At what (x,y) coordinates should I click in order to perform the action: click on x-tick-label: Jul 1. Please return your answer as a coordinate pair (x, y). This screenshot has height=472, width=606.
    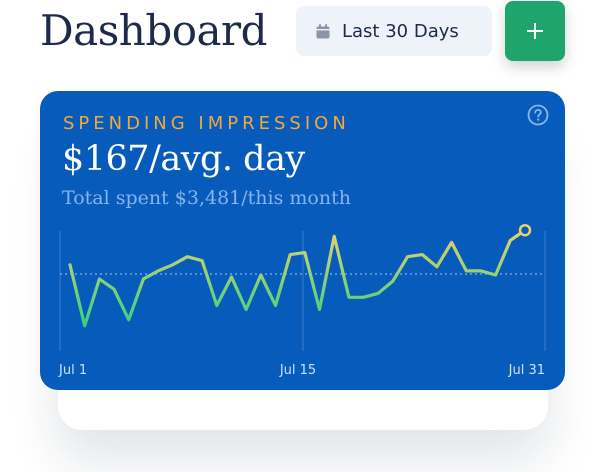
    Looking at the image, I should click on (72, 370).